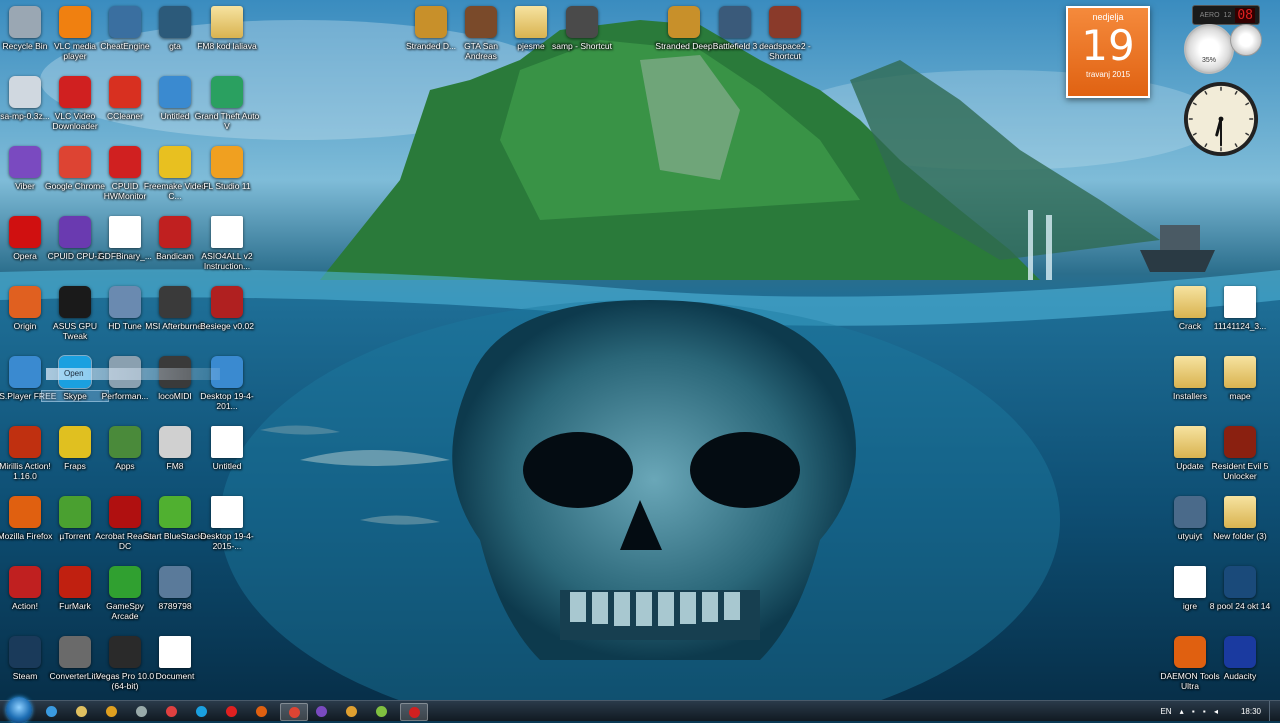  I want to click on calendar-month-year: travanj 2015, so click(1108, 74).